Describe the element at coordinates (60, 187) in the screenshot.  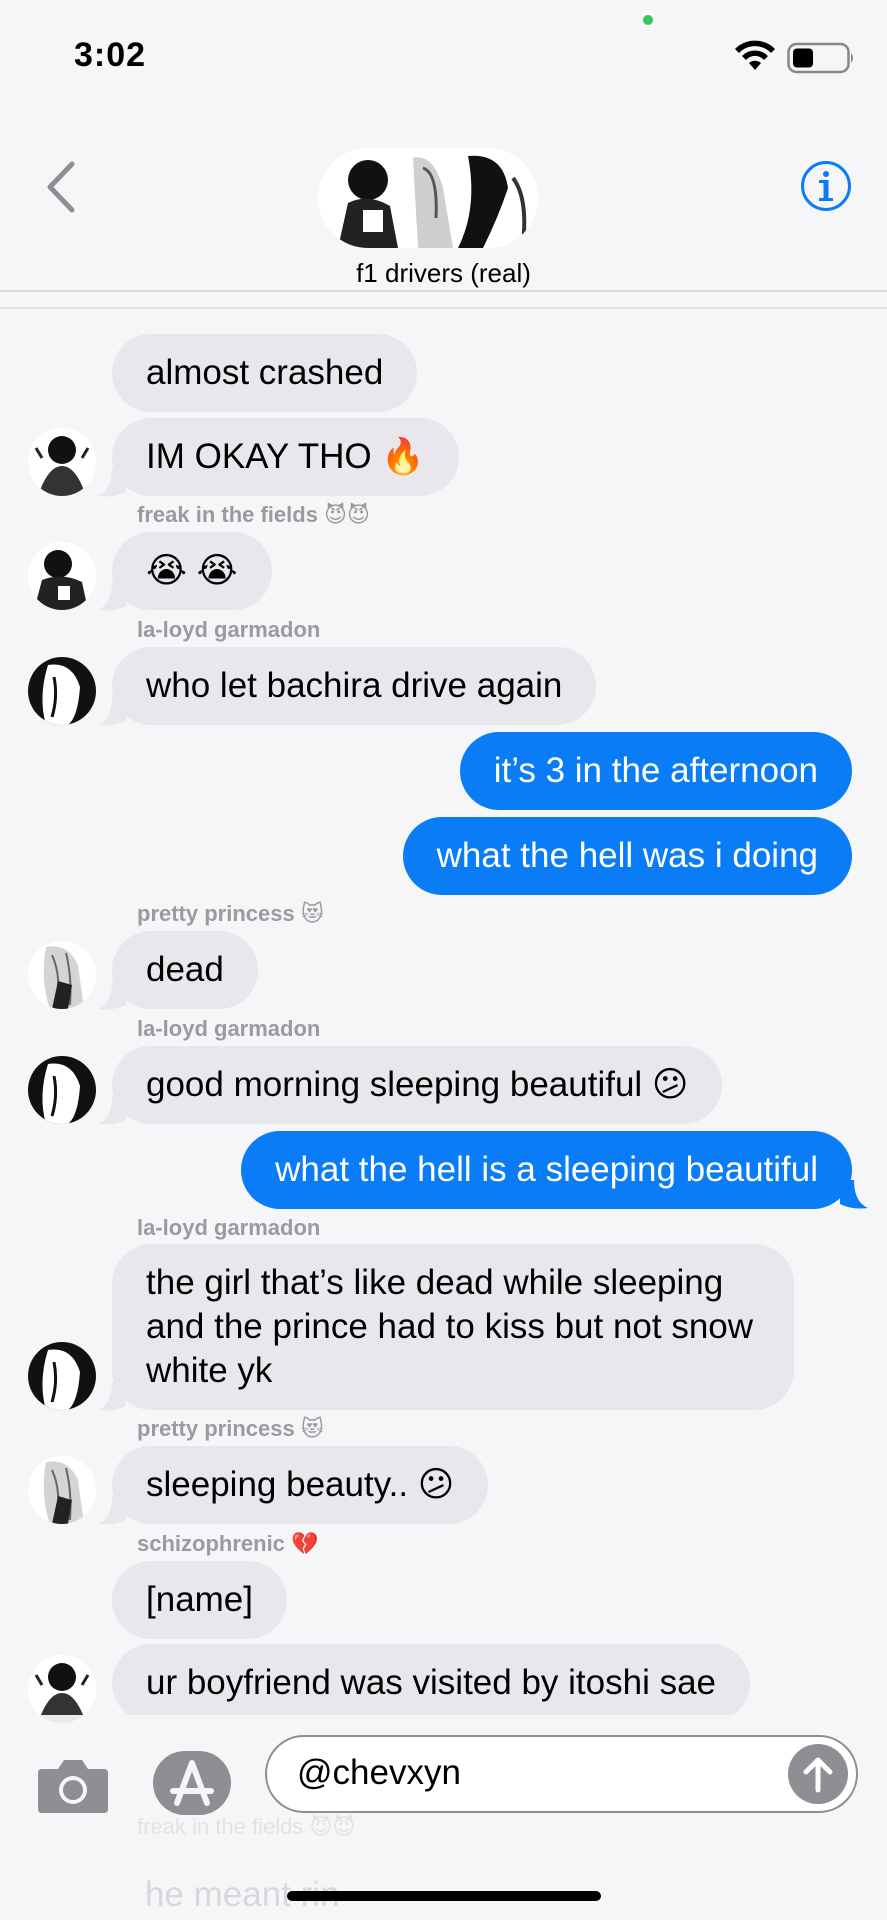
I see `back-chevron-icon` at that location.